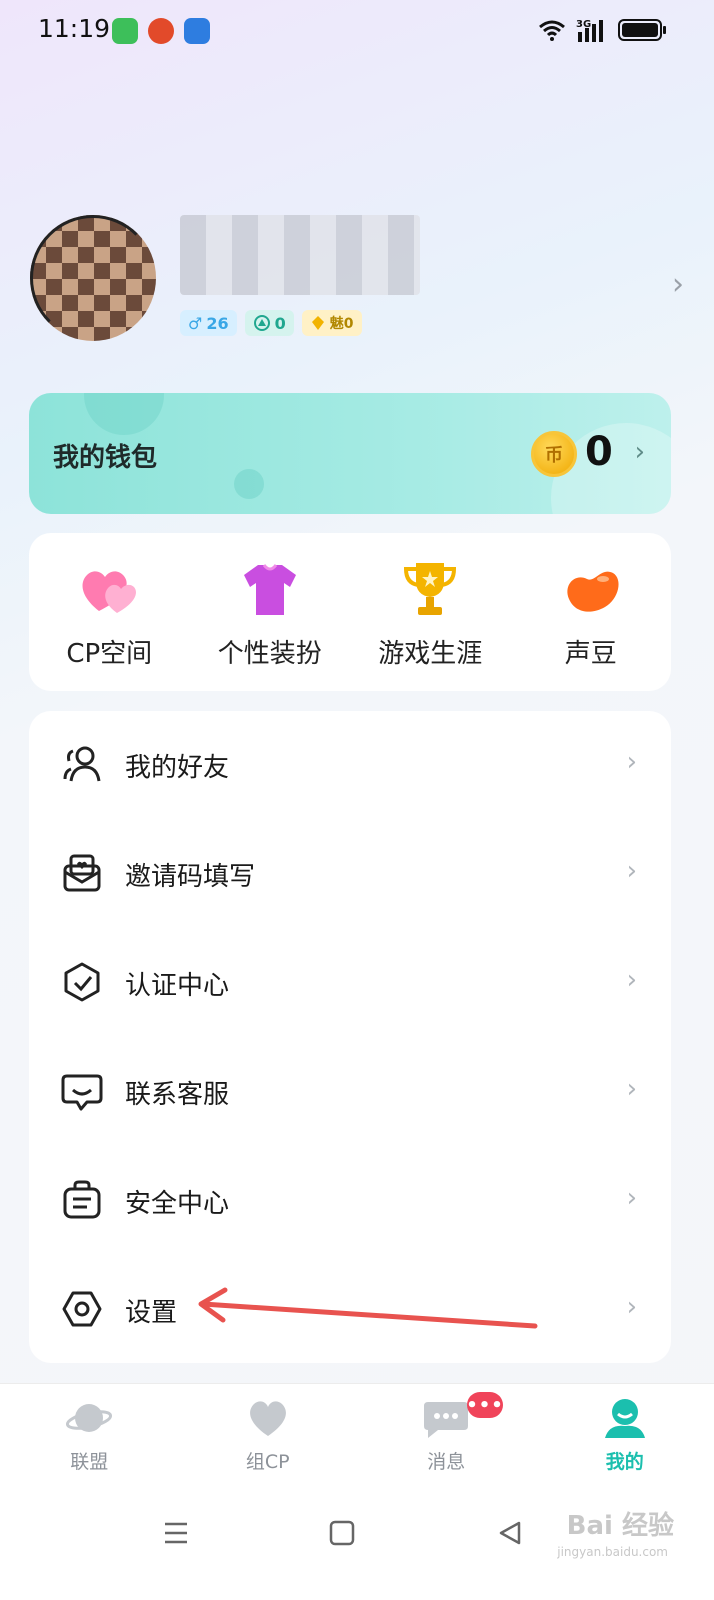 The height and width of the screenshot is (1600, 714). Describe the element at coordinates (109, 592) in the screenshot. I see `hearts-icon` at that location.